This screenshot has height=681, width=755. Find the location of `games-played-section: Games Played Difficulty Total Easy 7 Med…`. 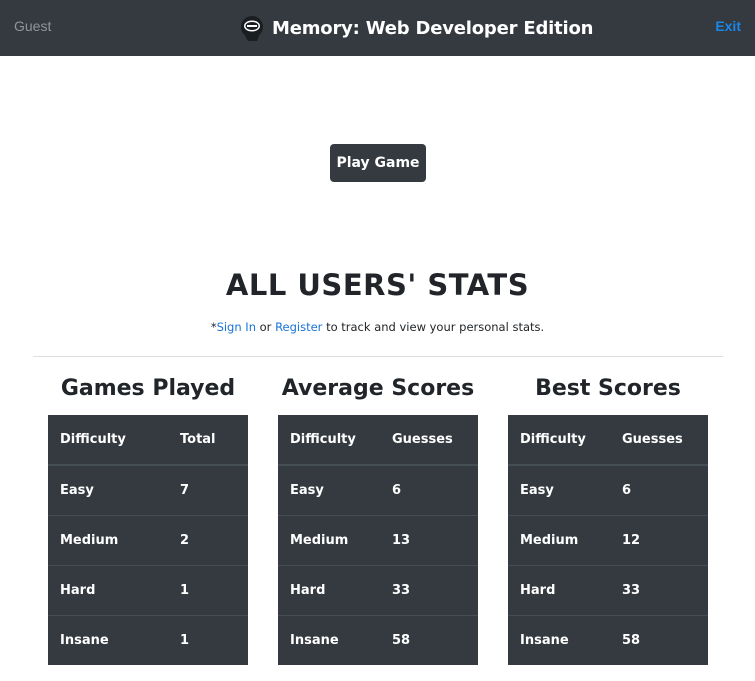

games-played-section: Games Played Difficulty Total Easy 7 Med… is located at coordinates (148, 518).